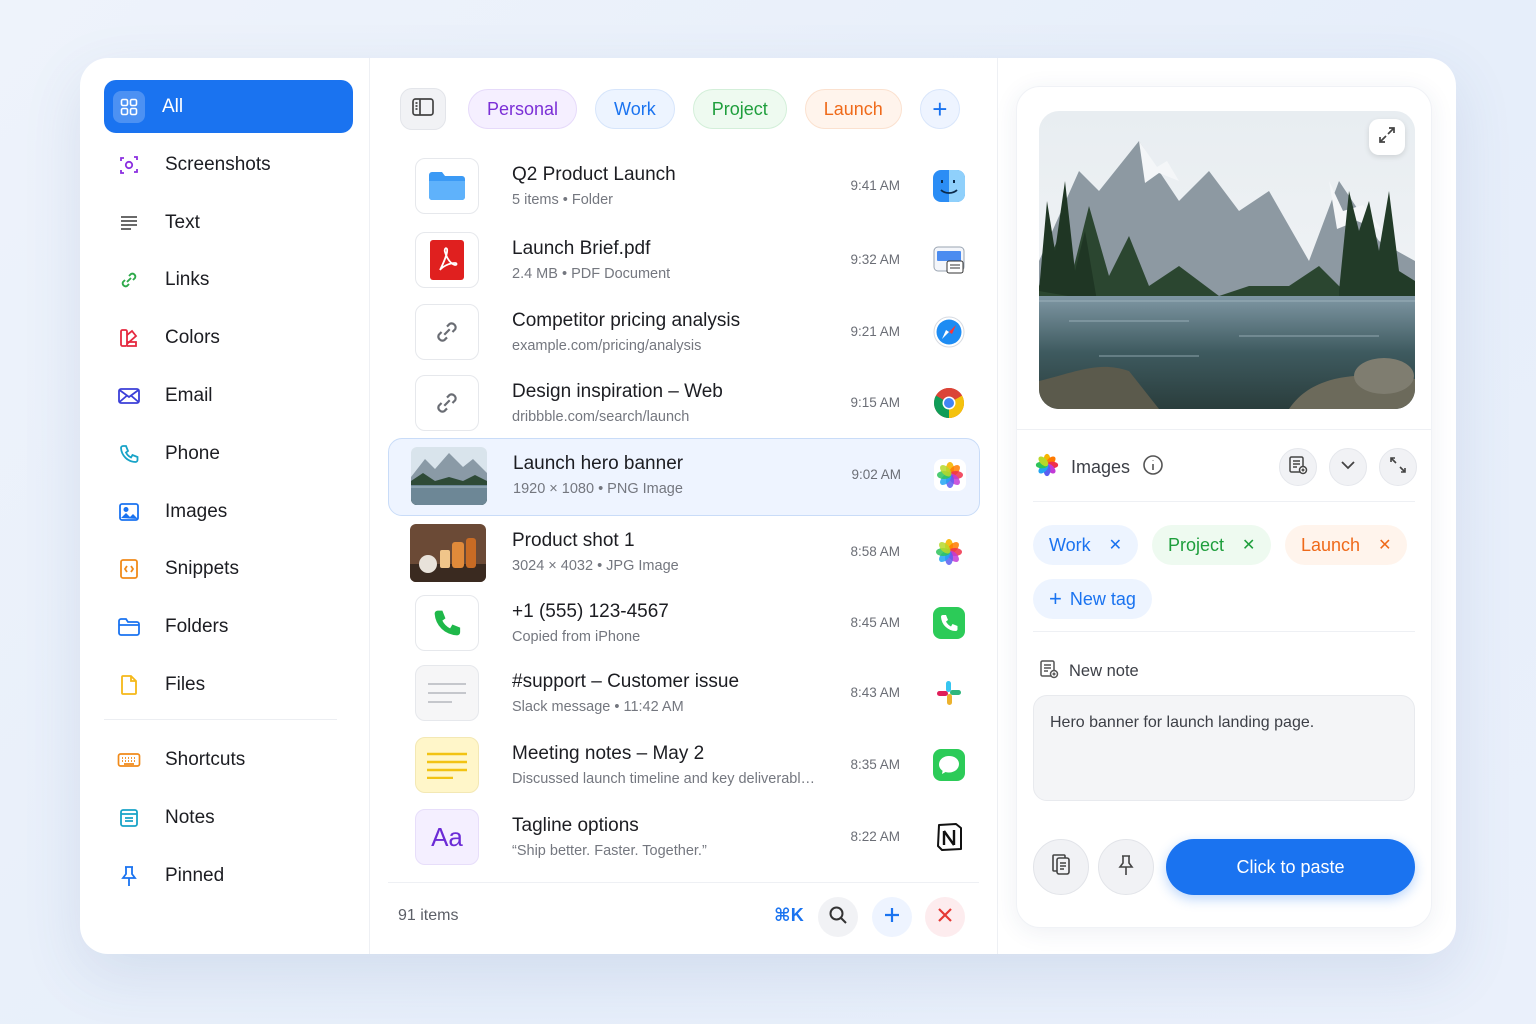 The height and width of the screenshot is (1024, 1536). Describe the element at coordinates (945, 917) in the screenshot. I see `close-button` at that location.